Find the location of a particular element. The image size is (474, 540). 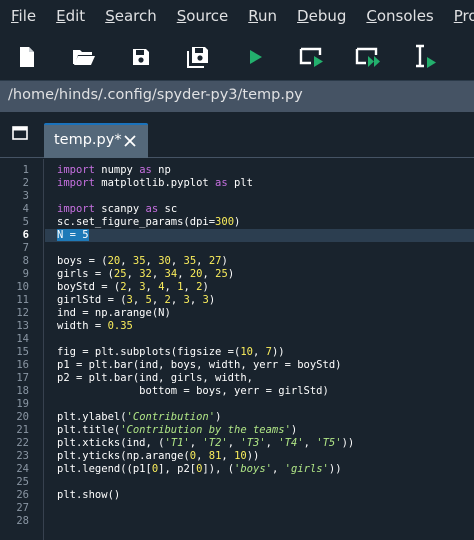

run-cell-advance-button is located at coordinates (369, 57).